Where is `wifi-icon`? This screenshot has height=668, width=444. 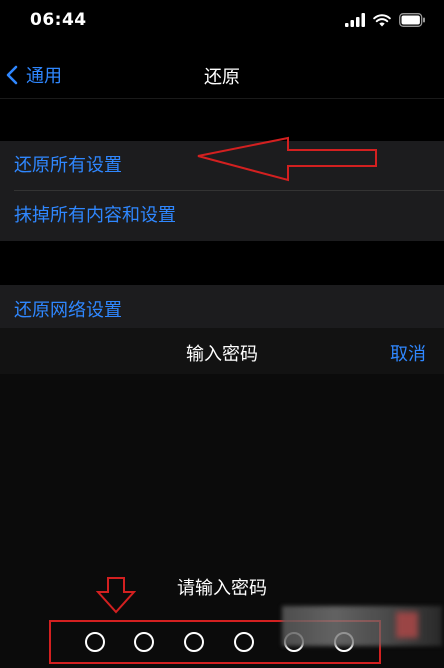
wifi-icon is located at coordinates (382, 21).